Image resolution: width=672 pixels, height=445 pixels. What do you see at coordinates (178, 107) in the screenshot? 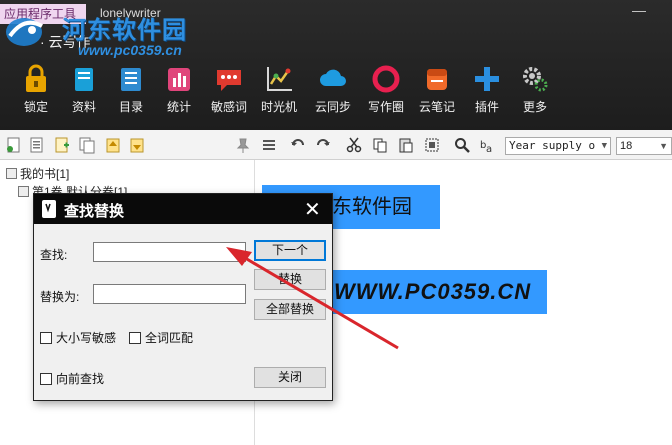
I see `tool-label: 统计` at bounding box center [178, 107].